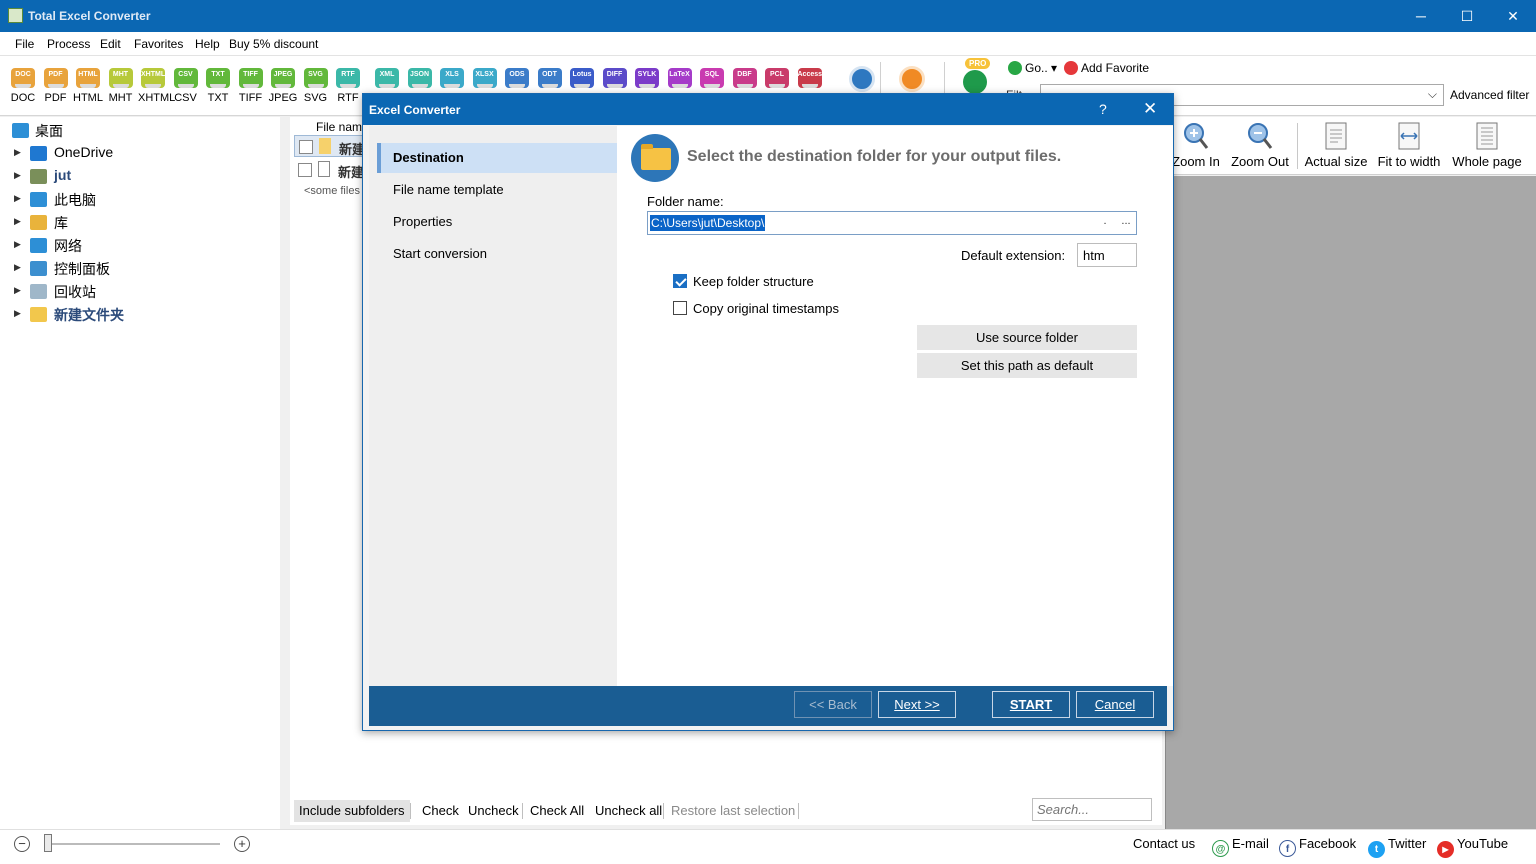  Describe the element at coordinates (110, 44) in the screenshot. I see `menu-edit: Edit` at that location.